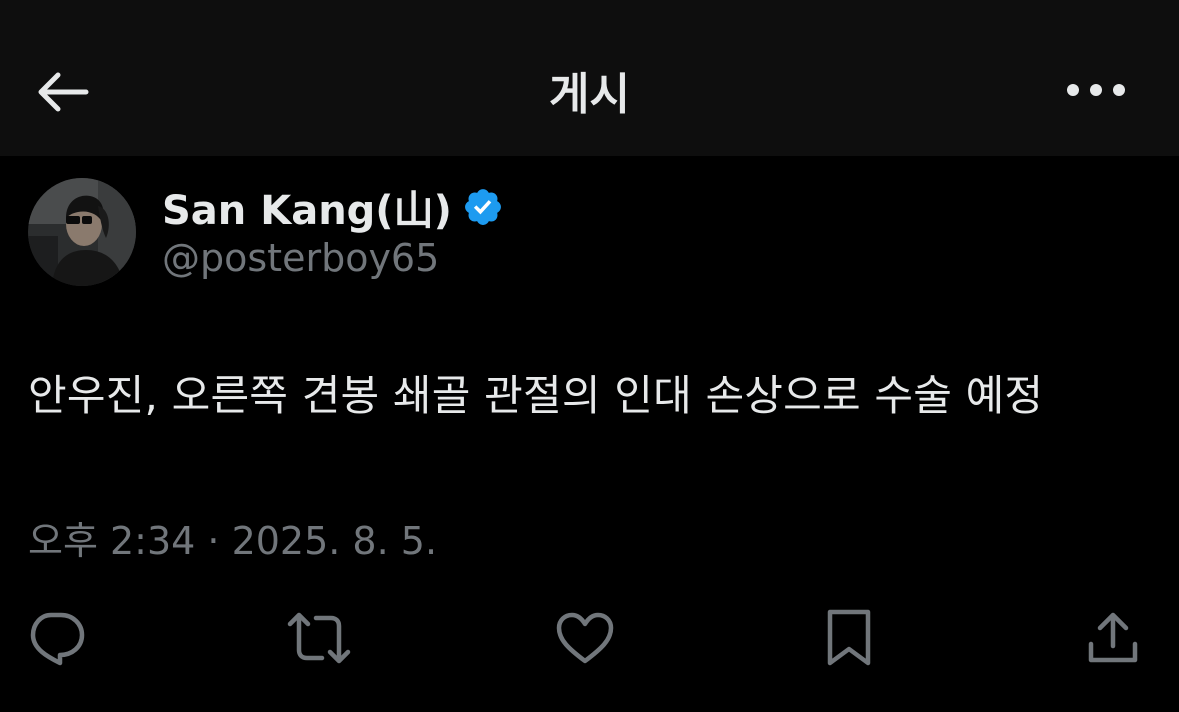 Image resolution: width=1179 pixels, height=712 pixels. Describe the element at coordinates (483, 207) in the screenshot. I see `verified-badge-icon` at that location.